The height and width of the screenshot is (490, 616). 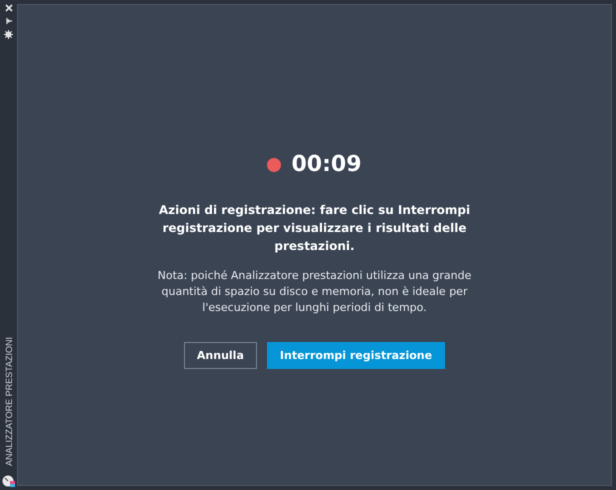 I want to click on record-icon, so click(x=274, y=165).